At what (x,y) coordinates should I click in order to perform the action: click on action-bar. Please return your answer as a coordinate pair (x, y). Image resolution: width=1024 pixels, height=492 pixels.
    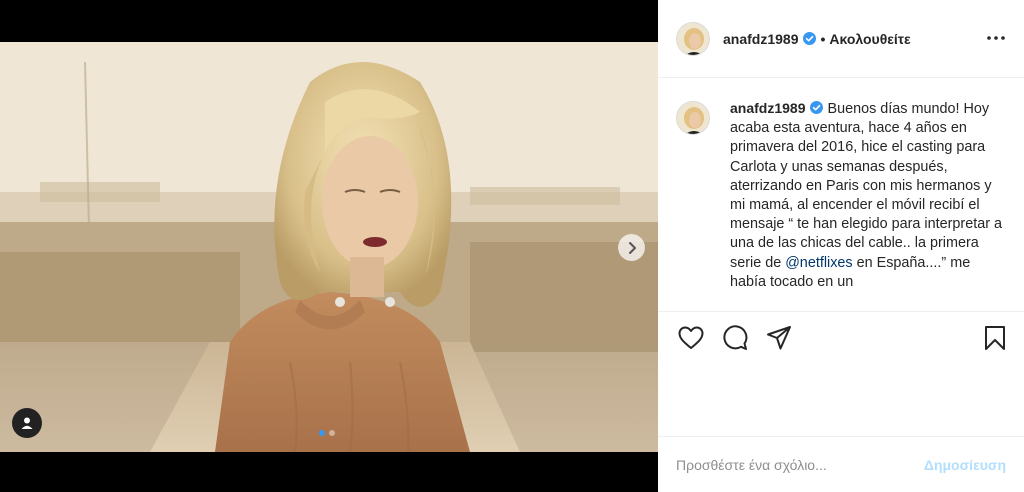
    Looking at the image, I should click on (841, 337).